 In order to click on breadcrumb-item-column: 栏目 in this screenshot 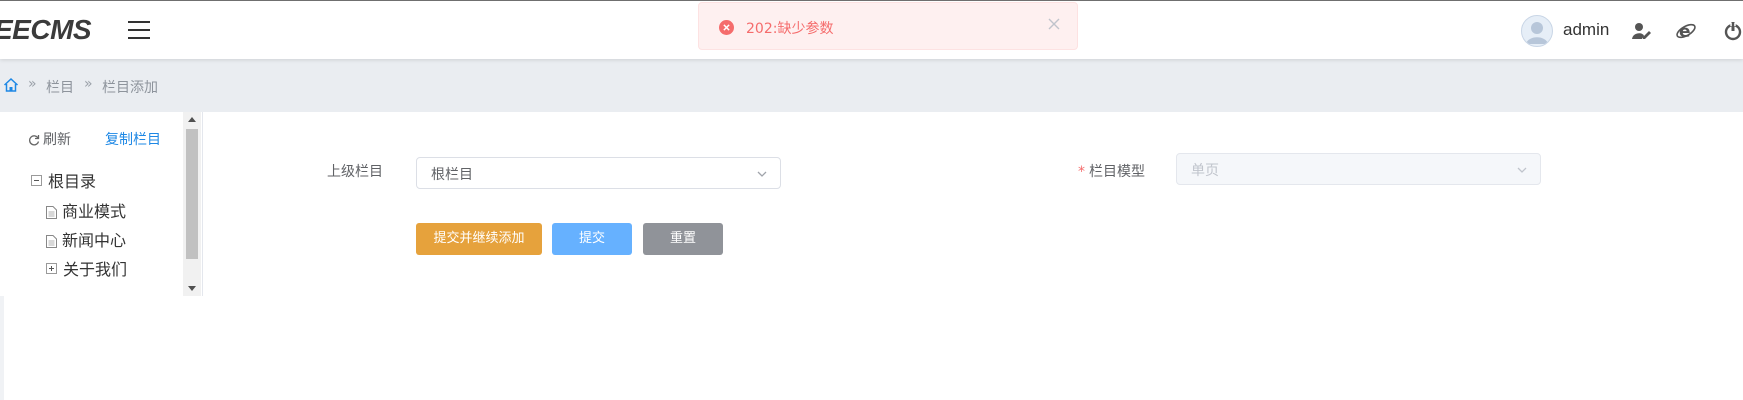, I will do `click(60, 87)`.